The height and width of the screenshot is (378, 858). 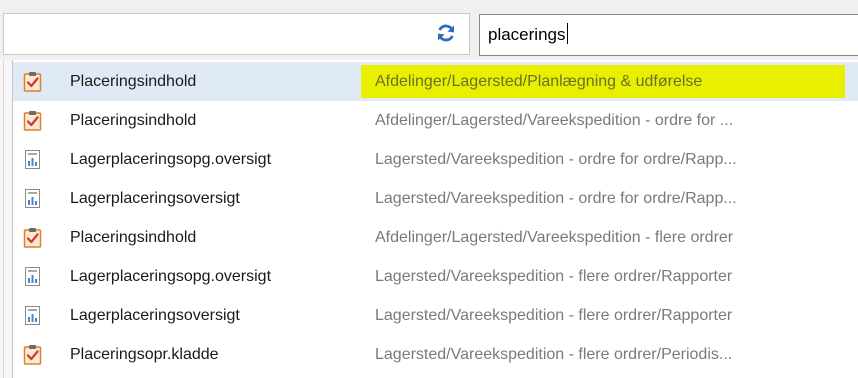 I want to click on search-input-value: placerings, so click(x=527, y=34).